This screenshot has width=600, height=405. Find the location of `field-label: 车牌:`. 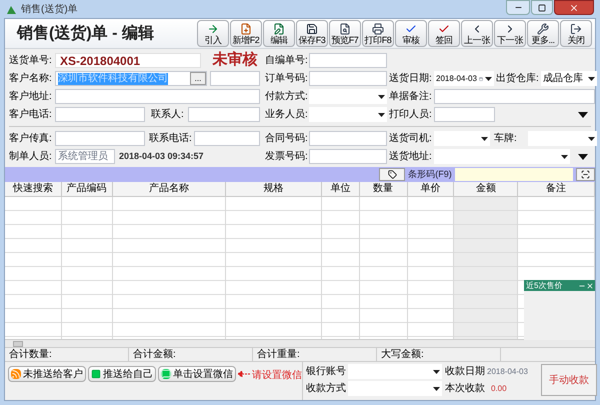

field-label: 车牌: is located at coordinates (506, 139).